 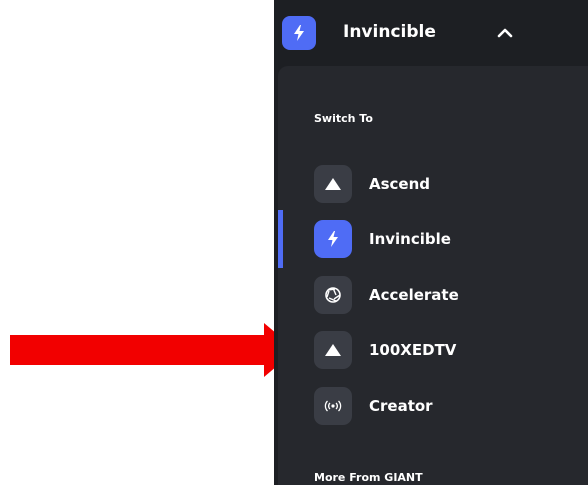 I want to click on menu-item-invincible: Invincible, so click(x=433, y=239).